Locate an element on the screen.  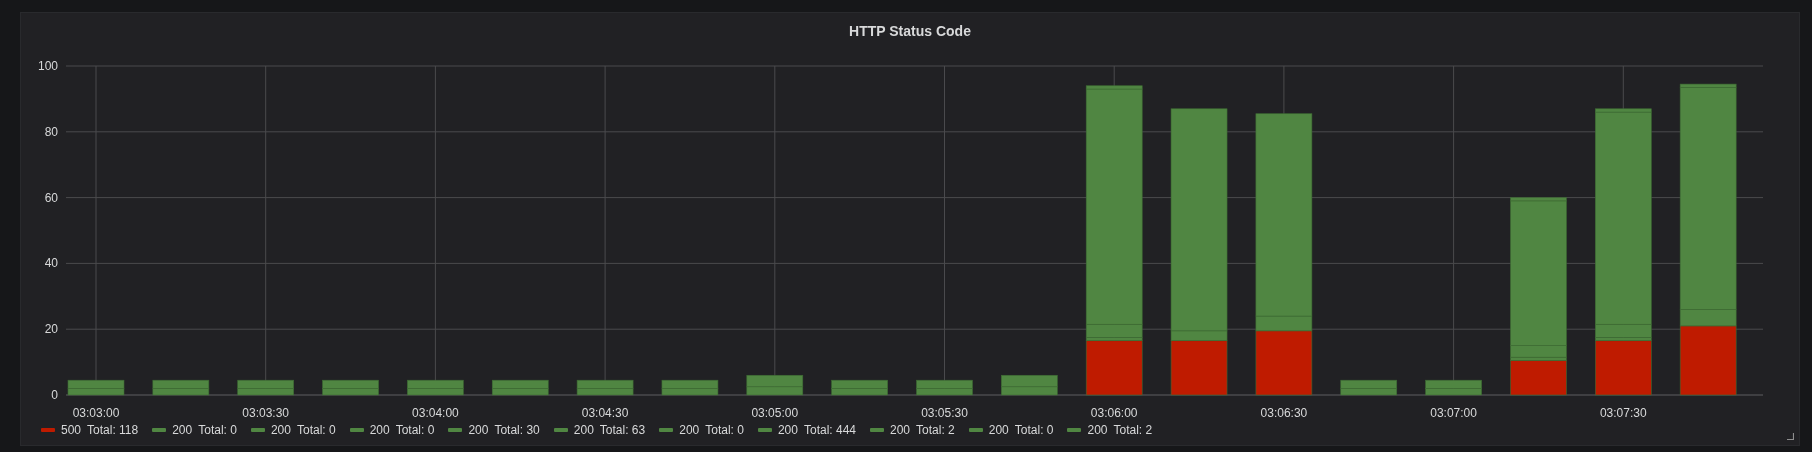
y-tick-label: 60 is located at coordinates (51, 197).